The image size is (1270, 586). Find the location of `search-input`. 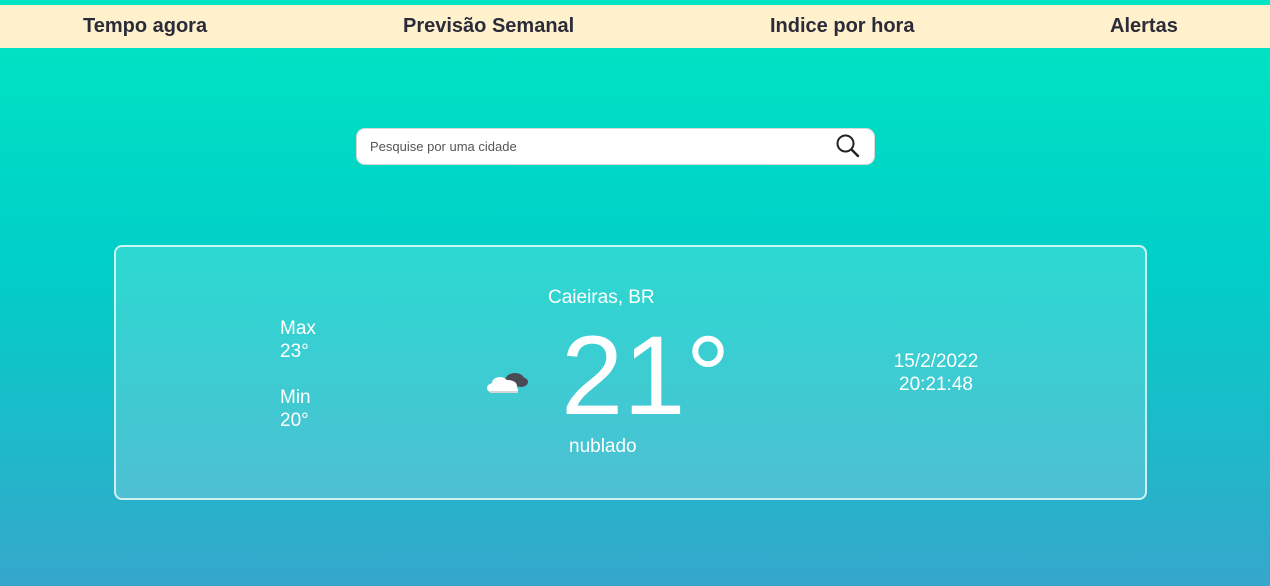

search-input is located at coordinates (592, 146).